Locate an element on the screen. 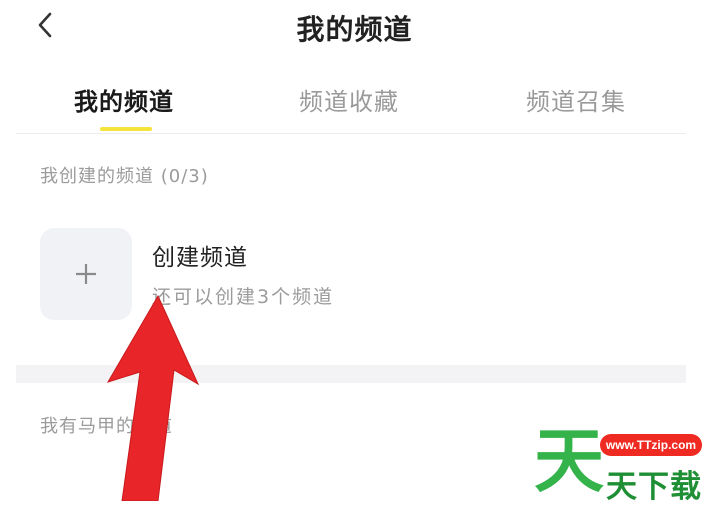 The width and height of the screenshot is (709, 506). tab-channel-favorites: 频道收藏 is located at coordinates (349, 99).